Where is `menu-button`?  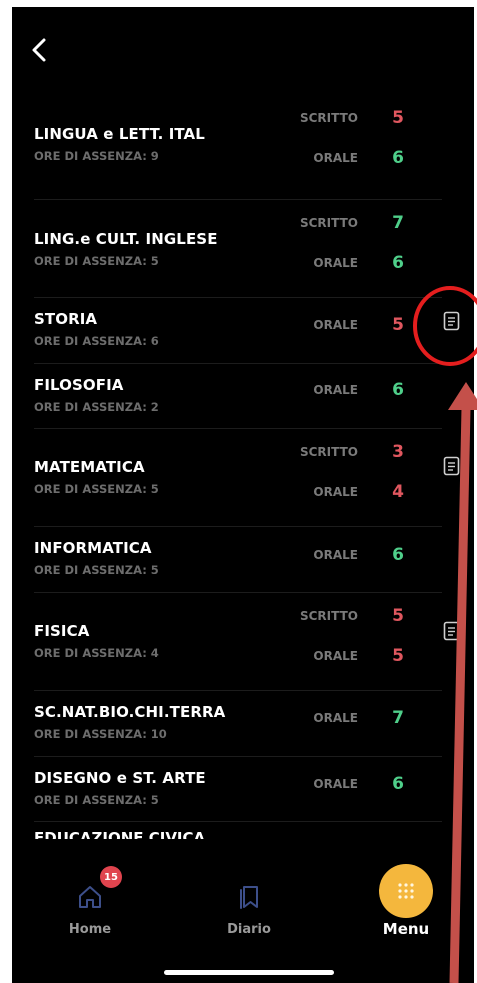
menu-button is located at coordinates (406, 891).